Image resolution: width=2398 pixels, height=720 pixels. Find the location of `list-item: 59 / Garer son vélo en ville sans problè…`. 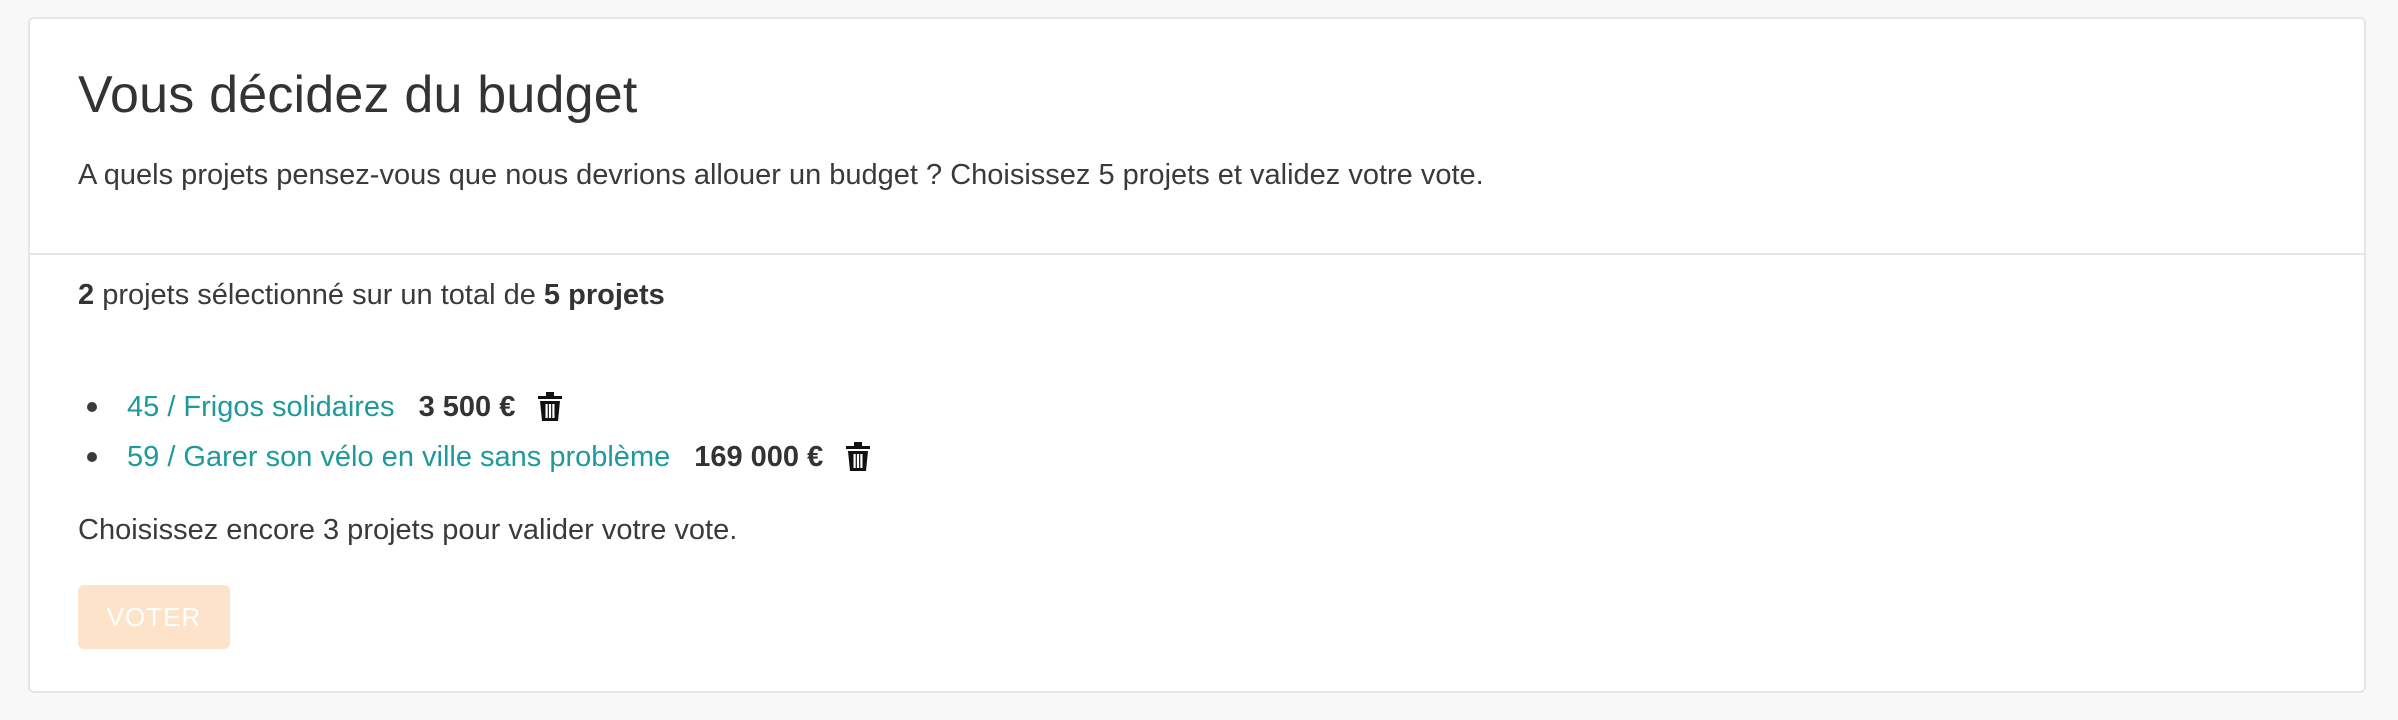

list-item: 59 / Garer son vélo en ville sans problè… is located at coordinates (1221, 457).